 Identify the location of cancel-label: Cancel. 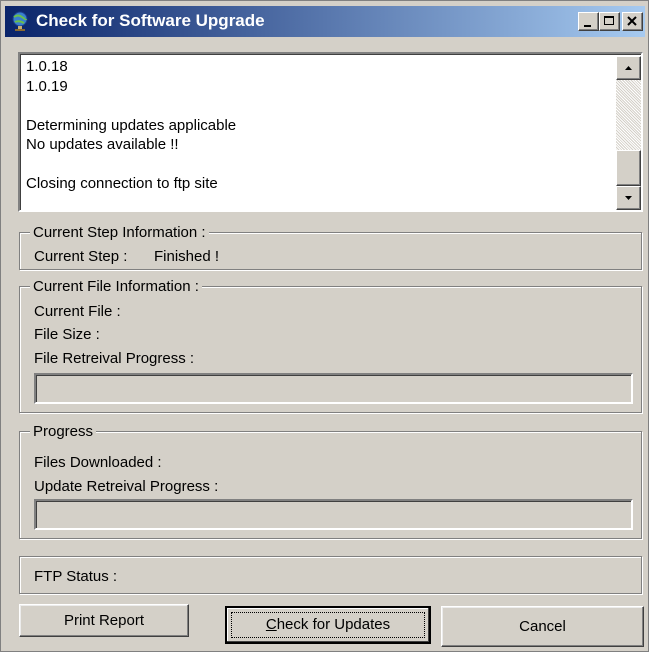
(542, 626).